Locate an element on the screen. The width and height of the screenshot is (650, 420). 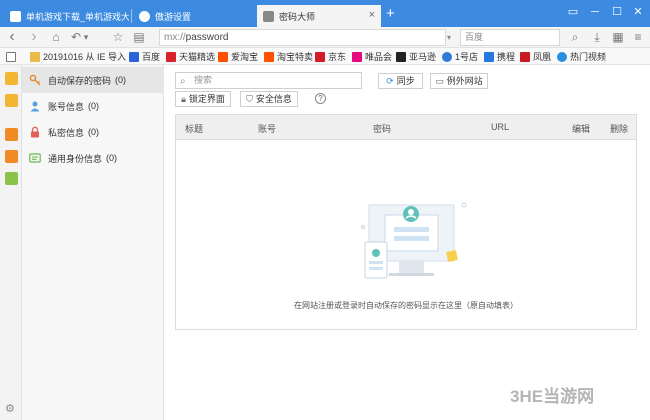
vip-icon is located at coordinates (357, 56).